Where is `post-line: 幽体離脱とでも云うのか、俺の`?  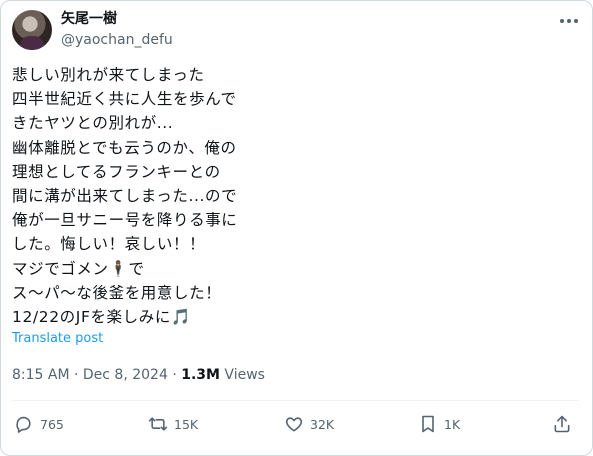
post-line: 幽体離脱とでも云うのか、俺の is located at coordinates (124, 147).